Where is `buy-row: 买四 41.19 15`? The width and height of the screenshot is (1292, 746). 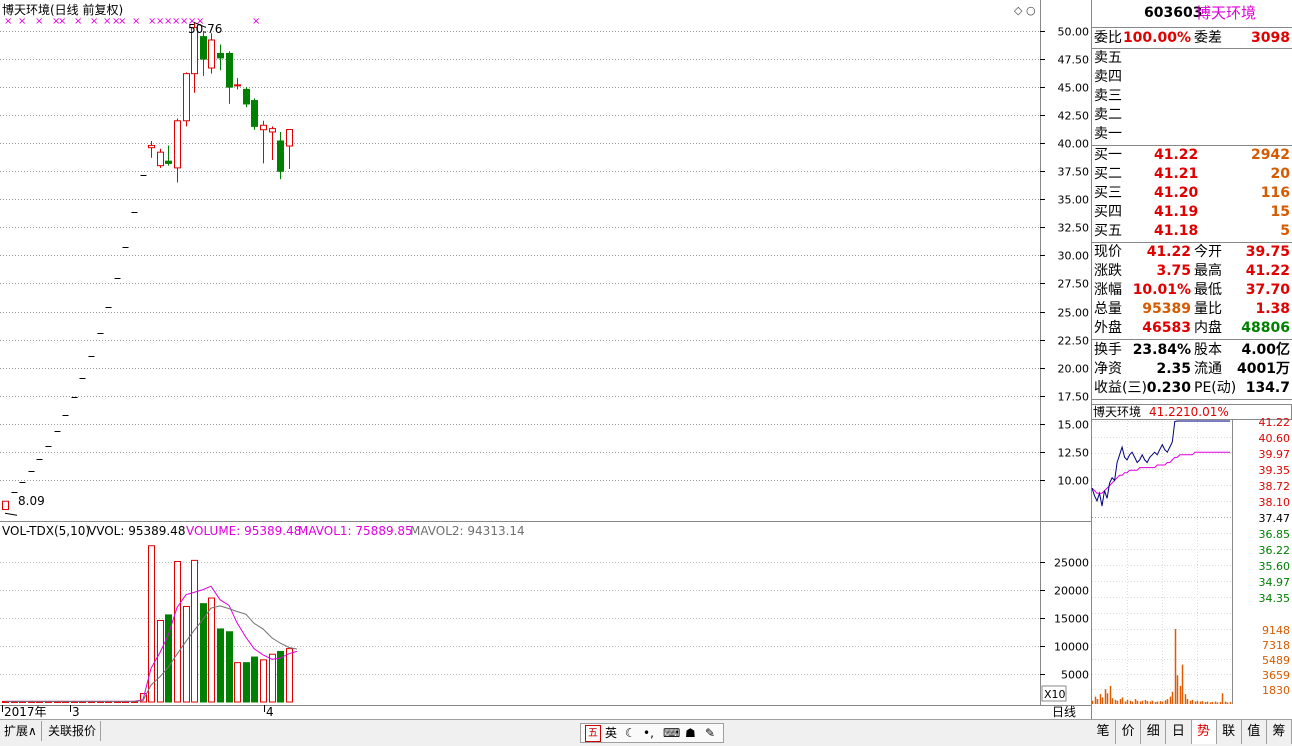
buy-row: 买四 41.19 15 is located at coordinates (1192, 212).